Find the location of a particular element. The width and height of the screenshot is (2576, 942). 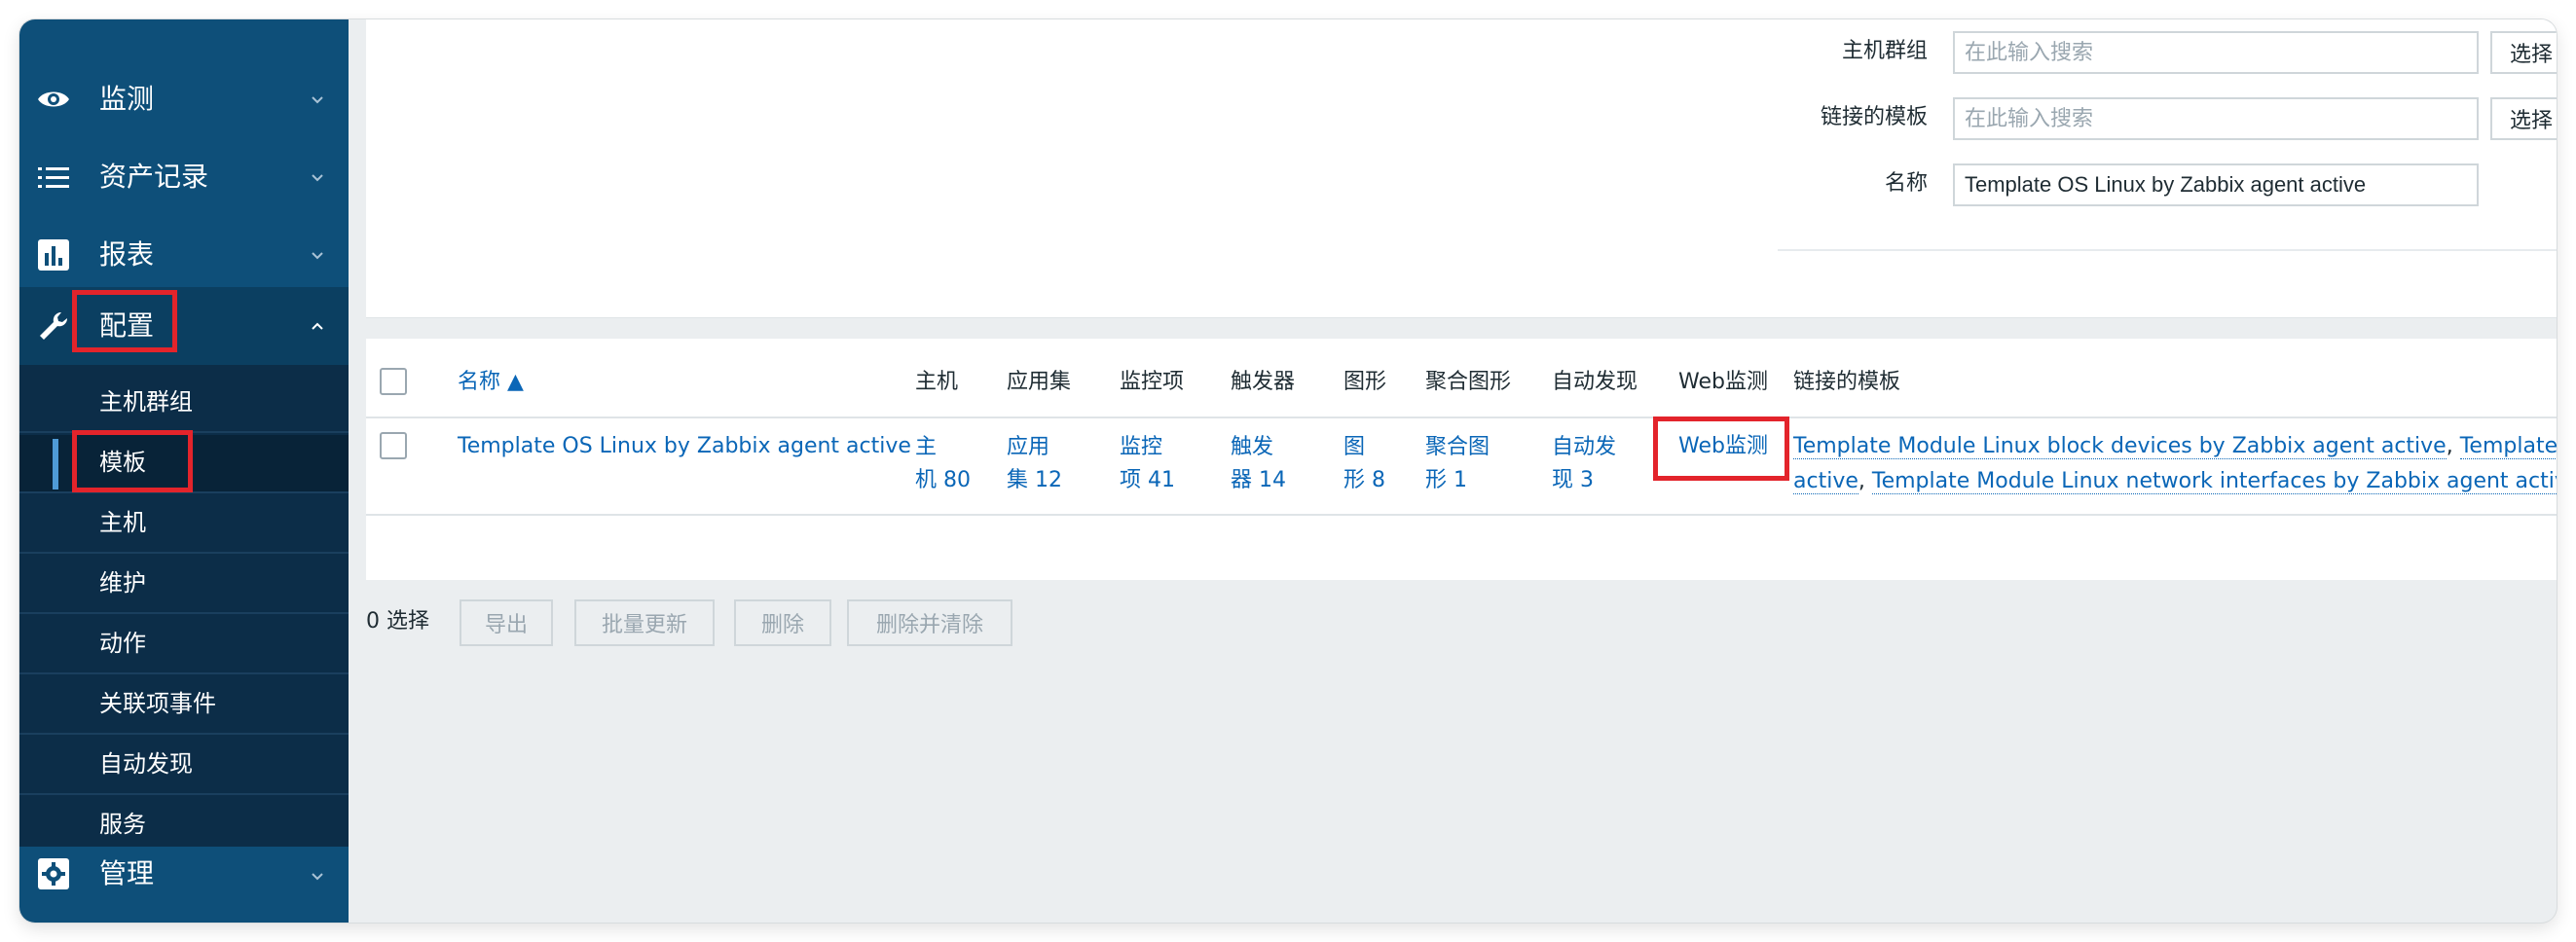

nav-administration-label: 管理 is located at coordinates (127, 873).